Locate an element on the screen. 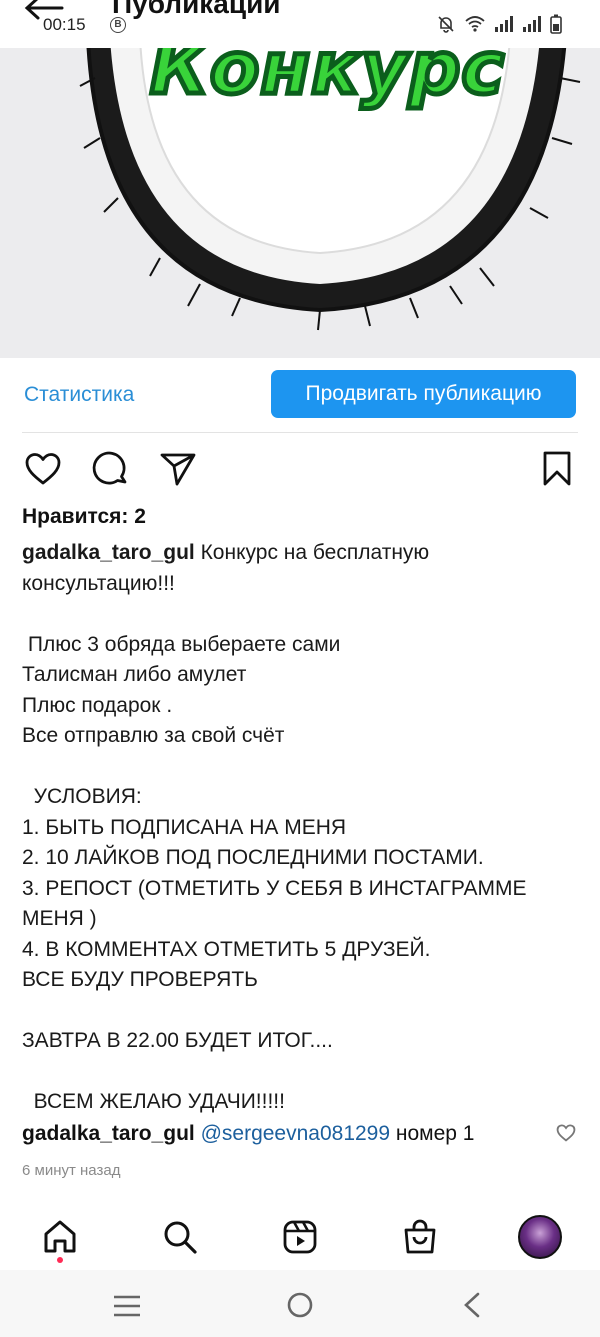  nav-search is located at coordinates (180, 1237).